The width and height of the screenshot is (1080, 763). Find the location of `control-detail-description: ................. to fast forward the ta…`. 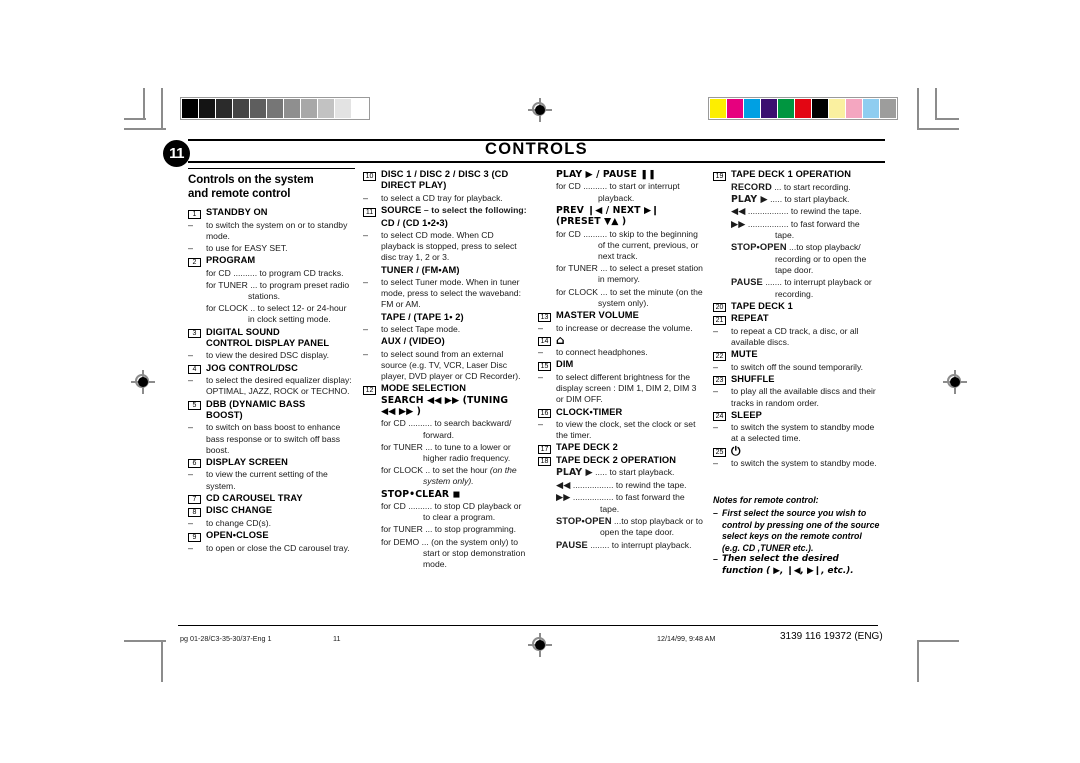

control-detail-description: ................. to fast forward the ta… is located at coordinates (627, 503).